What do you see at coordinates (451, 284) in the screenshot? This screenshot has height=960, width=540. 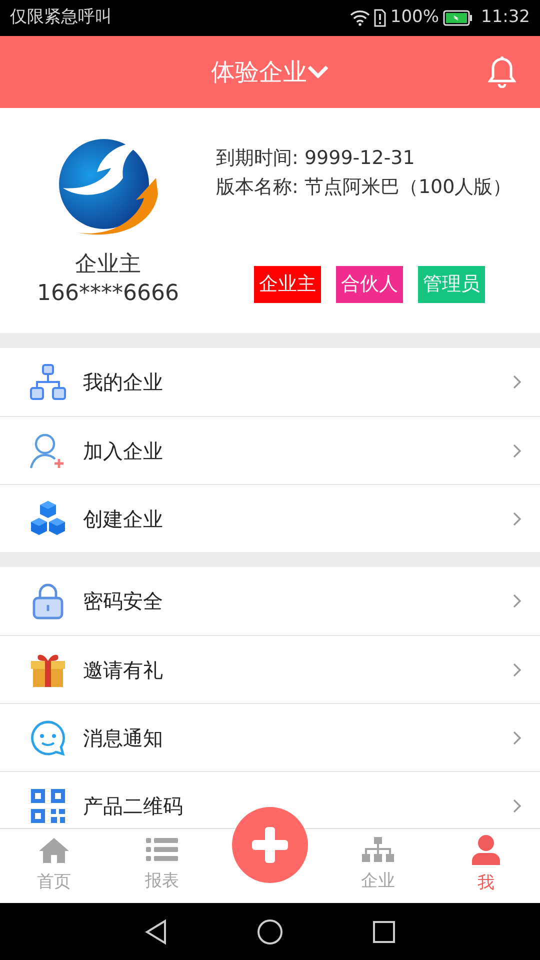 I see `role-tag: 管理员` at bounding box center [451, 284].